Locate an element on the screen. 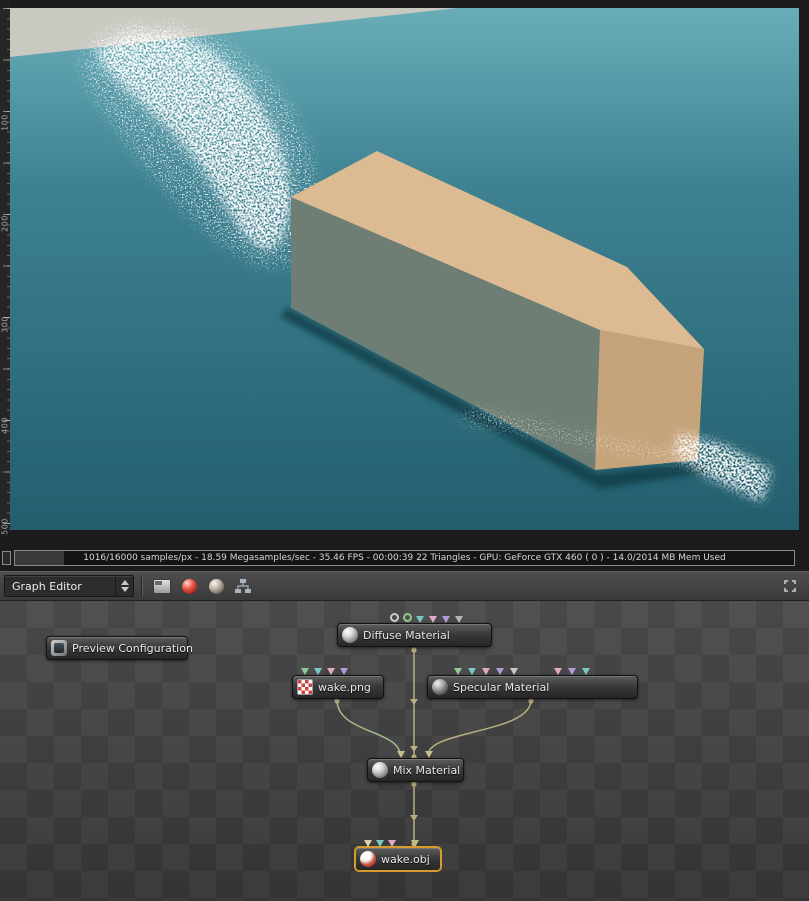  node-wake-png: wake.png is located at coordinates (338, 683).